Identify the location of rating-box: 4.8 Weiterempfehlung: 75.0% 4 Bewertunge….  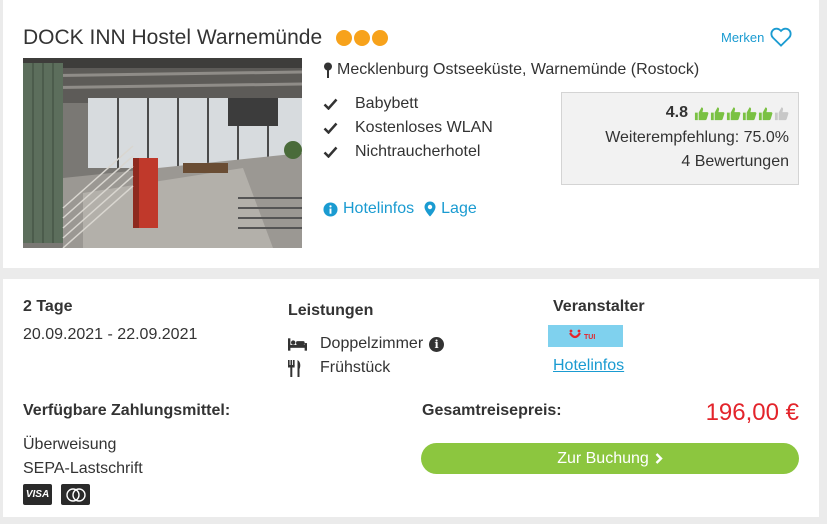
(680, 138).